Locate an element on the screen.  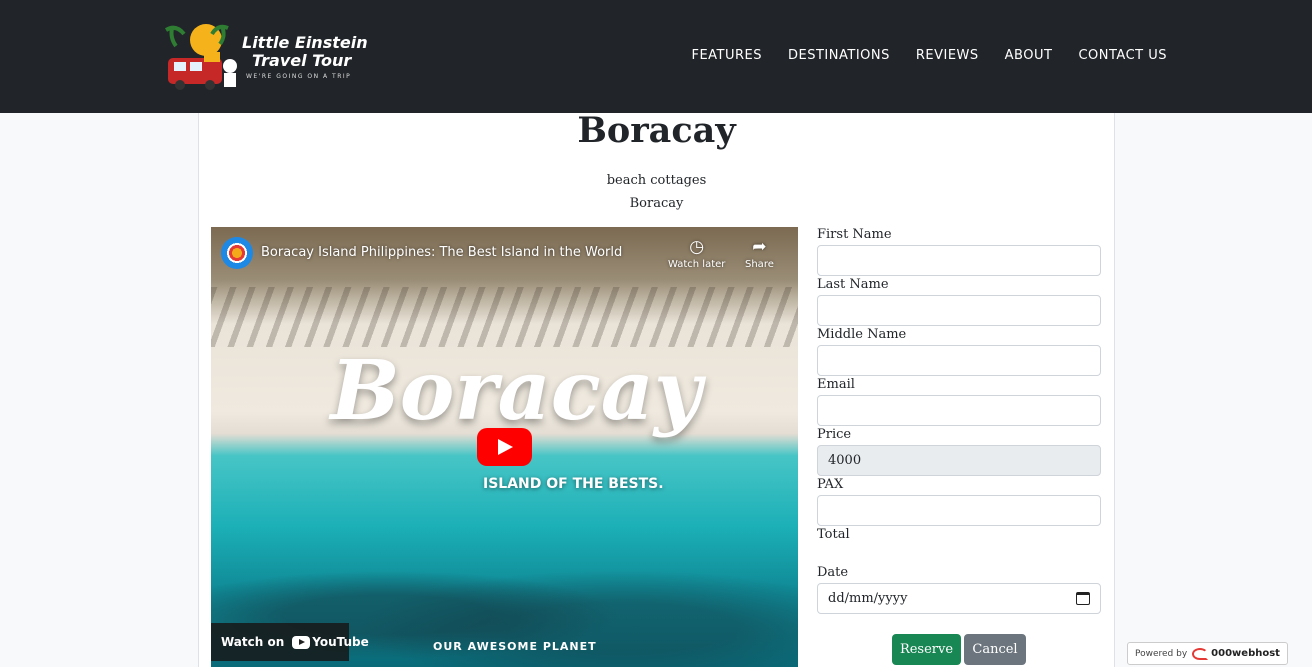
watch-later-button: ◷ Watch later is located at coordinates (696, 253).